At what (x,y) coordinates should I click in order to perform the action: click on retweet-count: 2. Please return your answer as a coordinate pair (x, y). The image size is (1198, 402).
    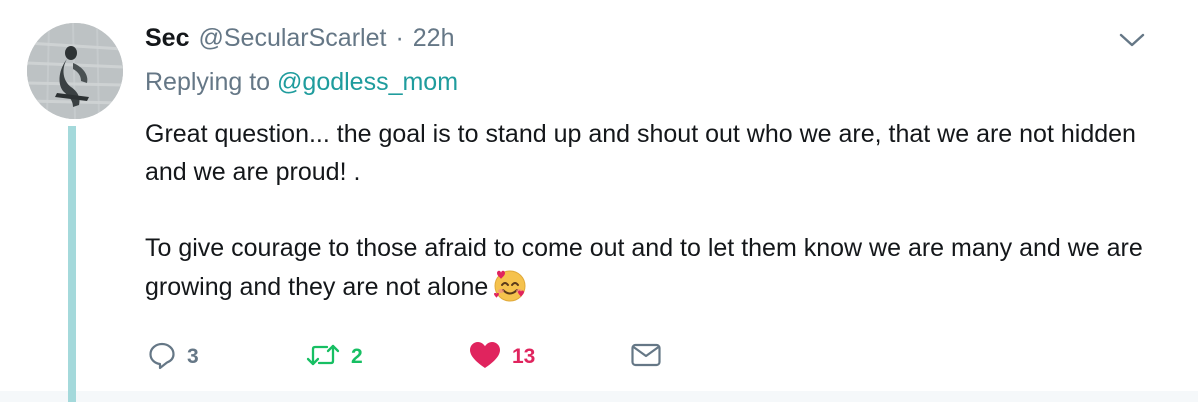
    Looking at the image, I should click on (357, 356).